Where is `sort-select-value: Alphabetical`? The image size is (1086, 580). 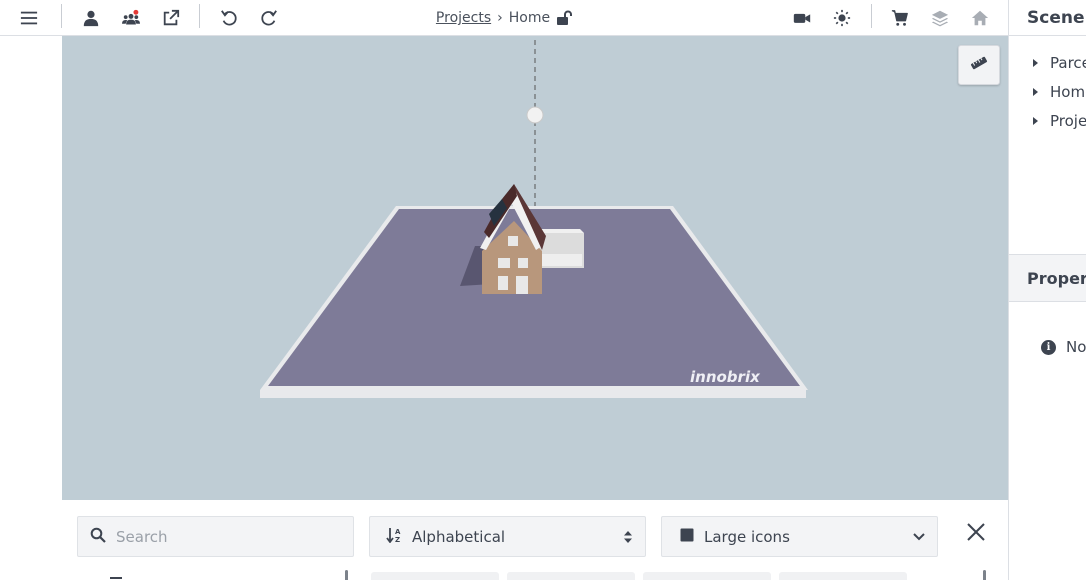 sort-select-value: Alphabetical is located at coordinates (459, 536).